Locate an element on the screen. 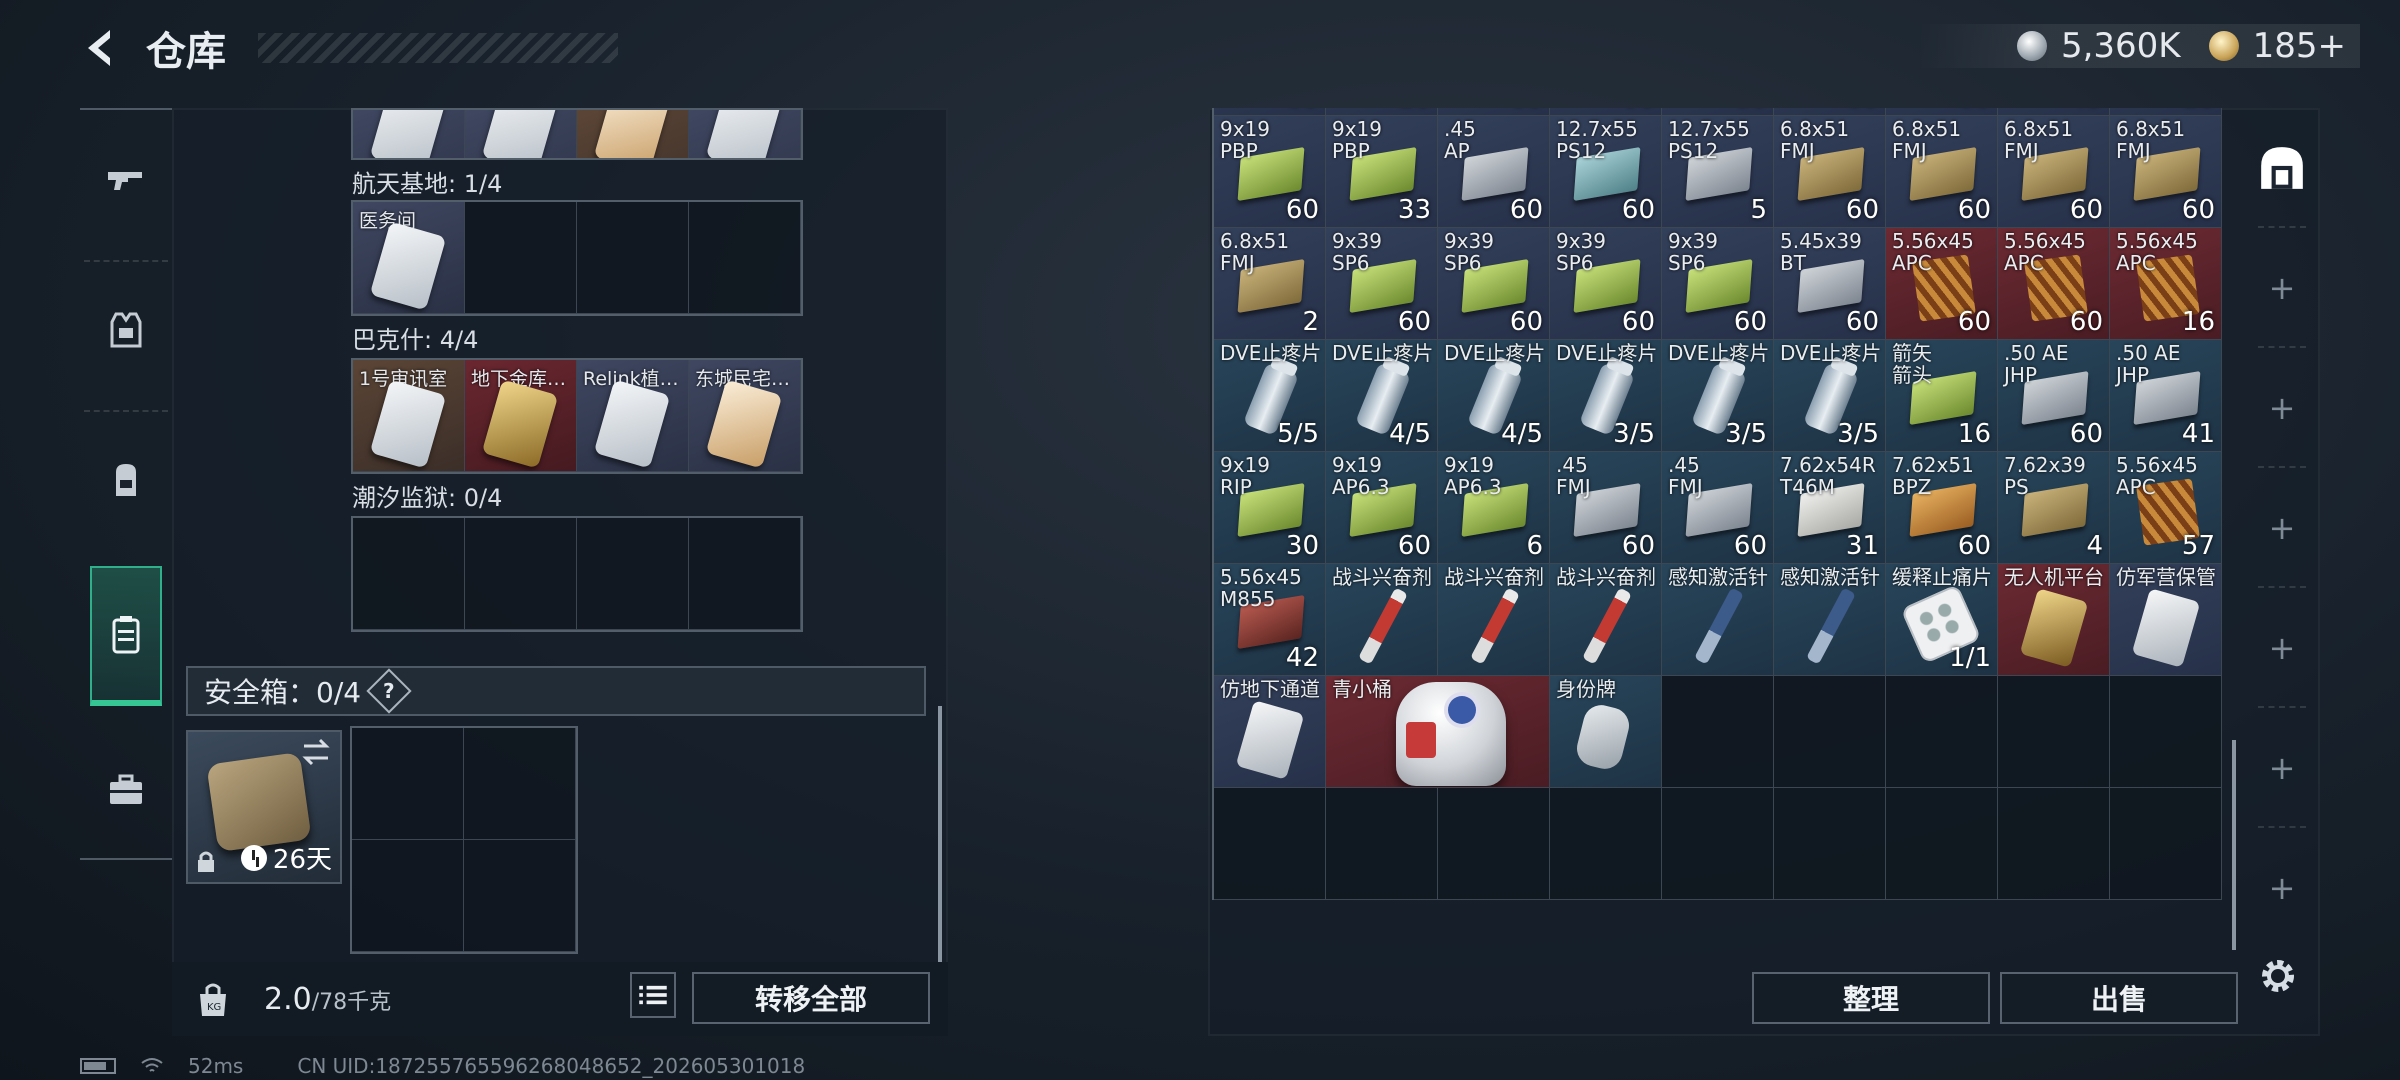 Image resolution: width=2400 pixels, height=1080 pixels. warehouse-item: 缓释止痛片 1/1 is located at coordinates (1942, 620).